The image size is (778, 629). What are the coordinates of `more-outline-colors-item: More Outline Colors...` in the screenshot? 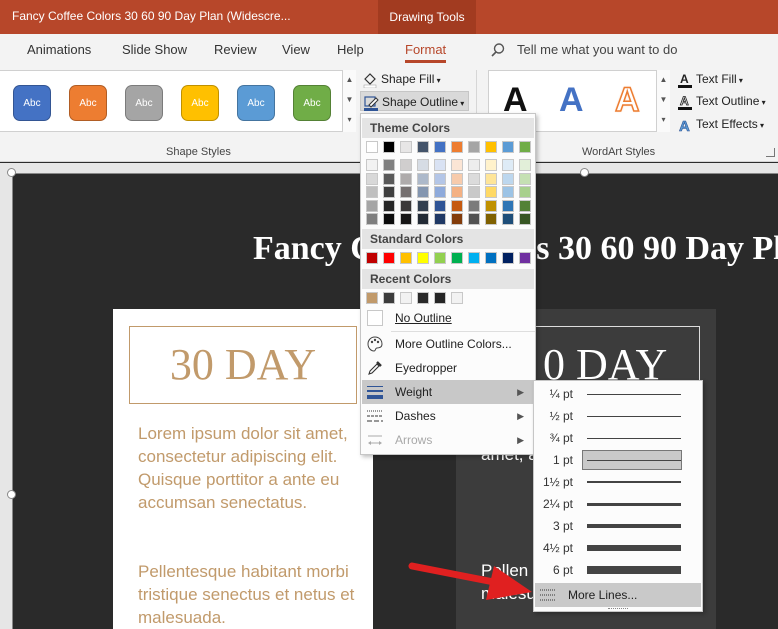 It's located at (448, 344).